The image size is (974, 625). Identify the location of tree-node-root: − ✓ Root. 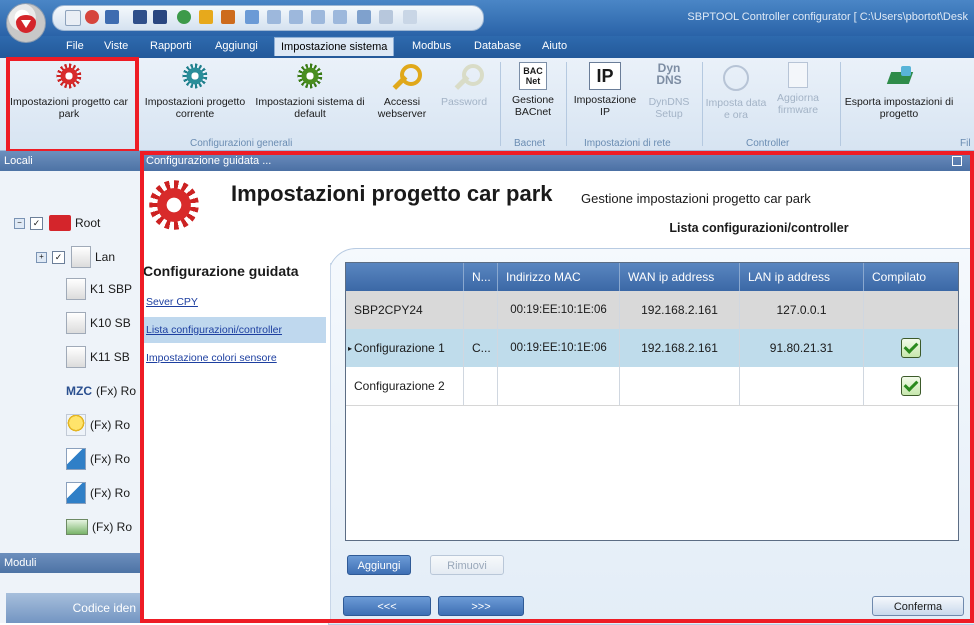
(57, 223).